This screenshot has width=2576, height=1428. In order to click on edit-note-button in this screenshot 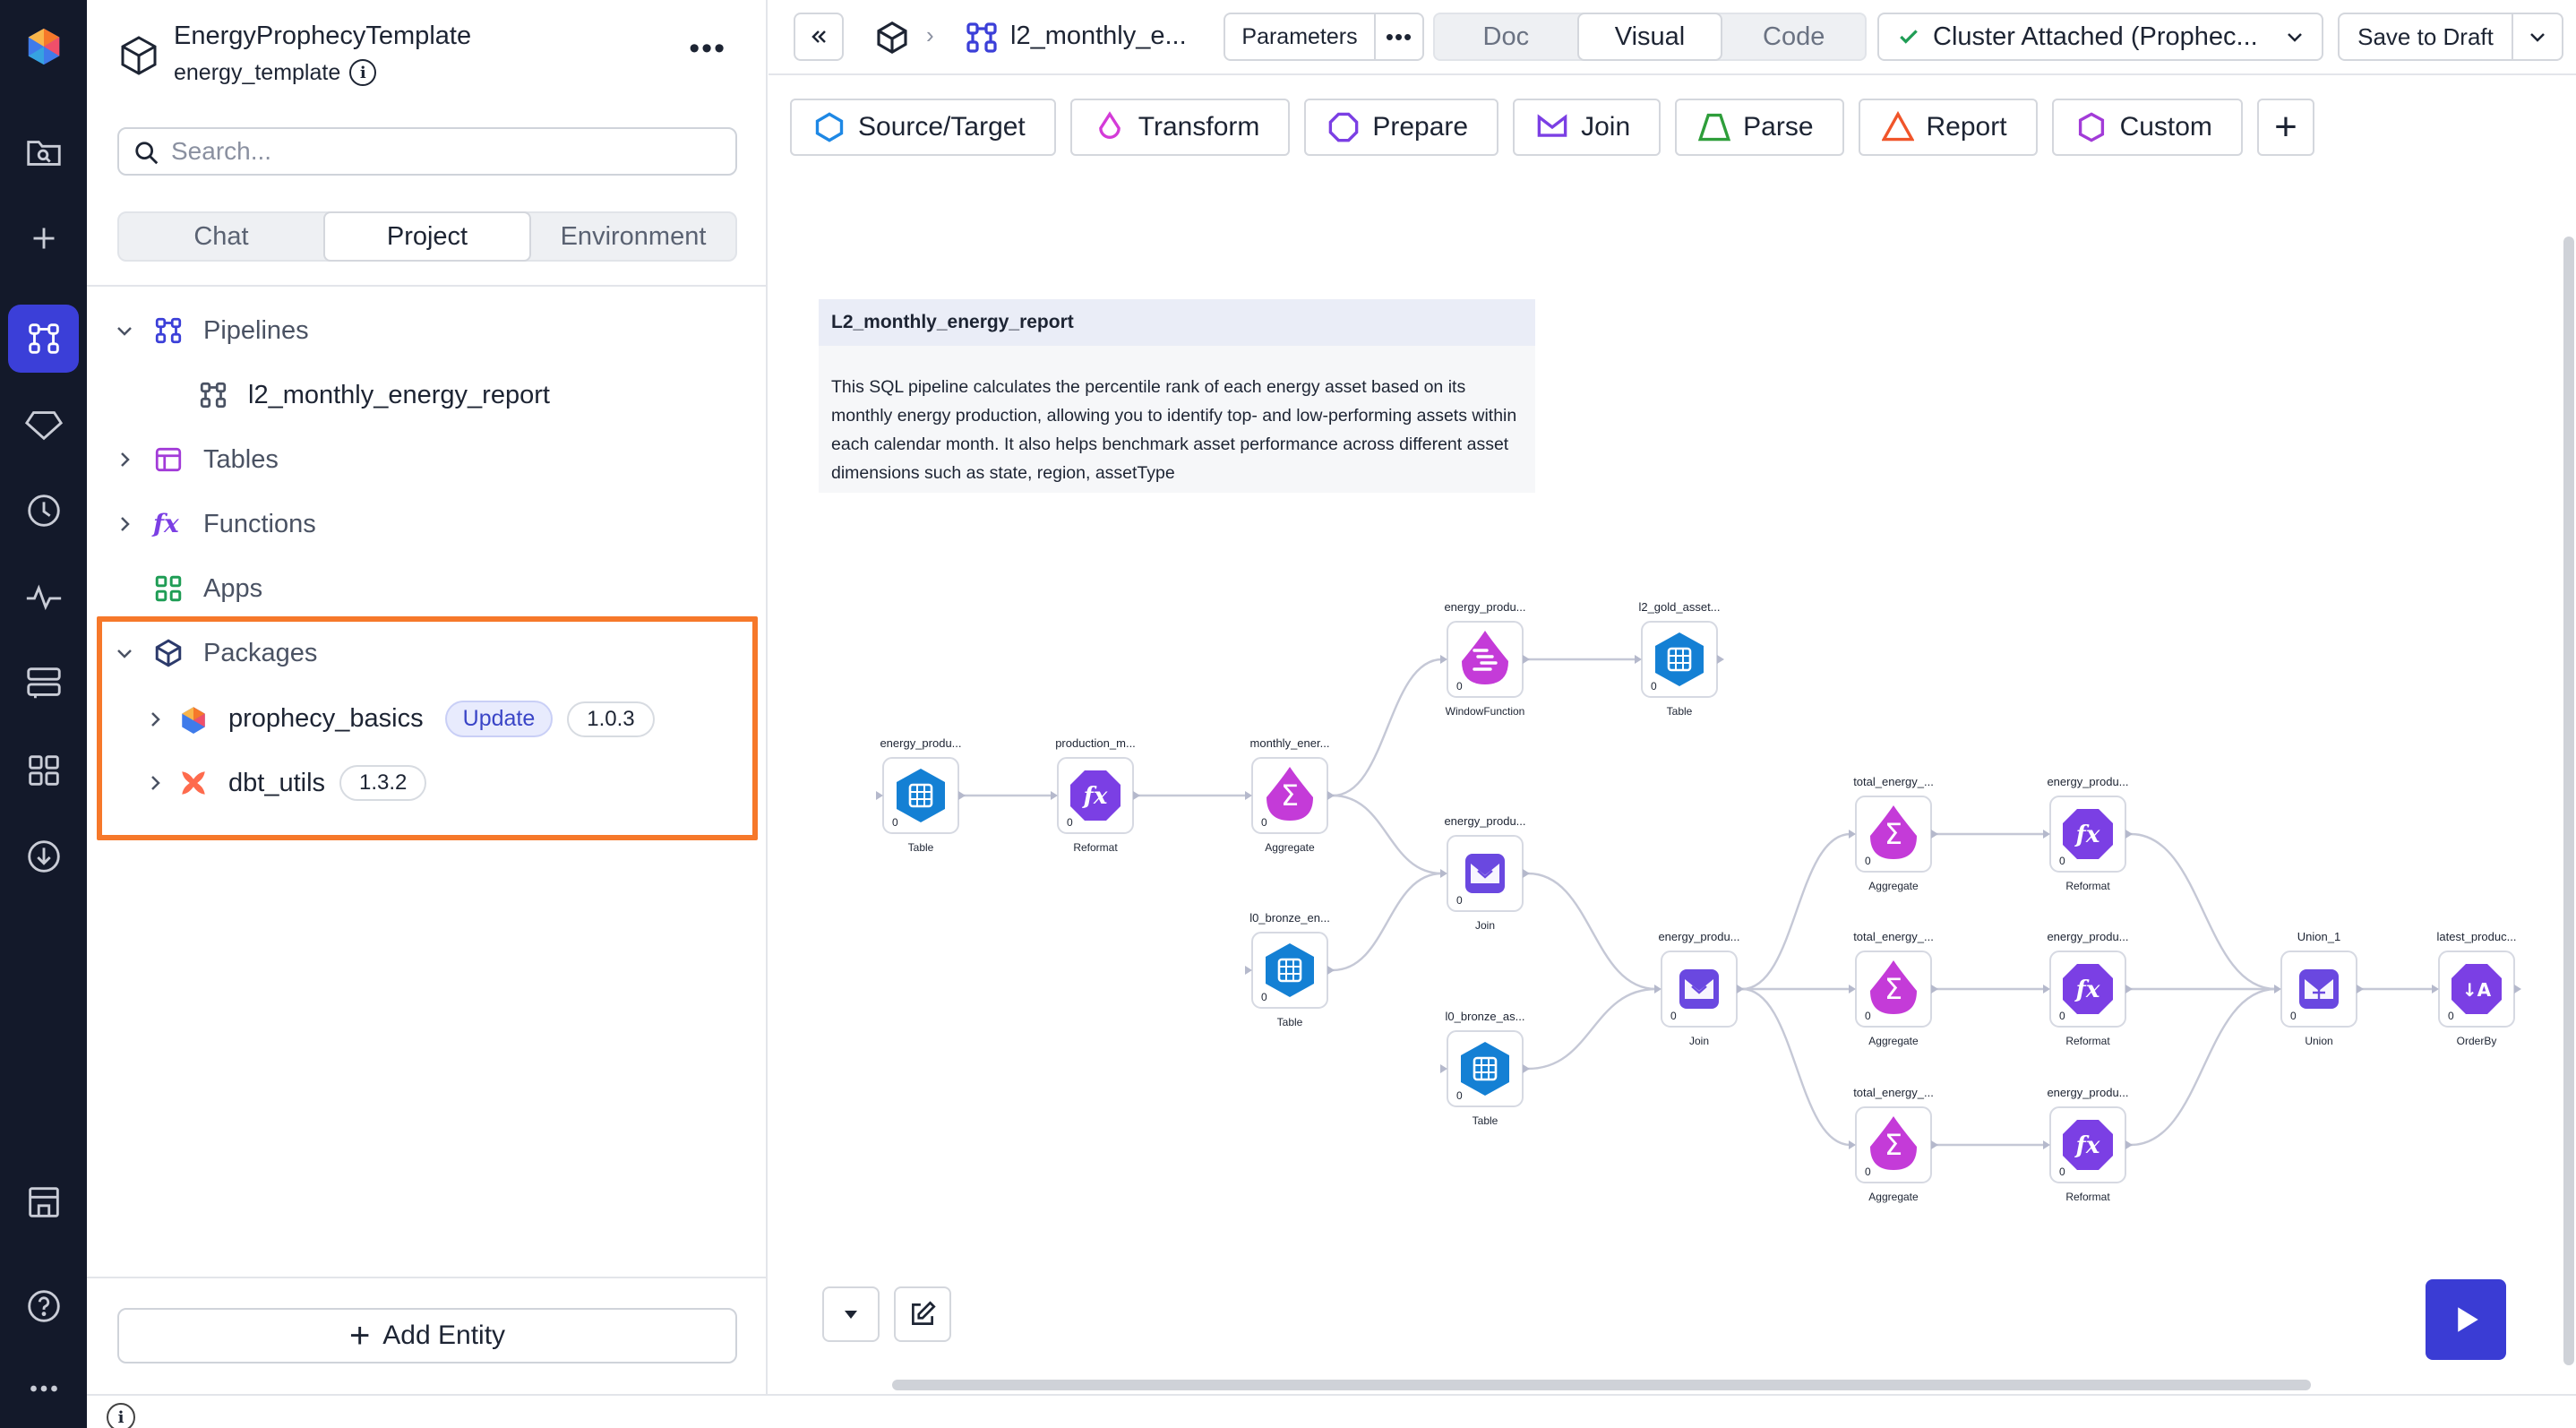, I will do `click(922, 1314)`.